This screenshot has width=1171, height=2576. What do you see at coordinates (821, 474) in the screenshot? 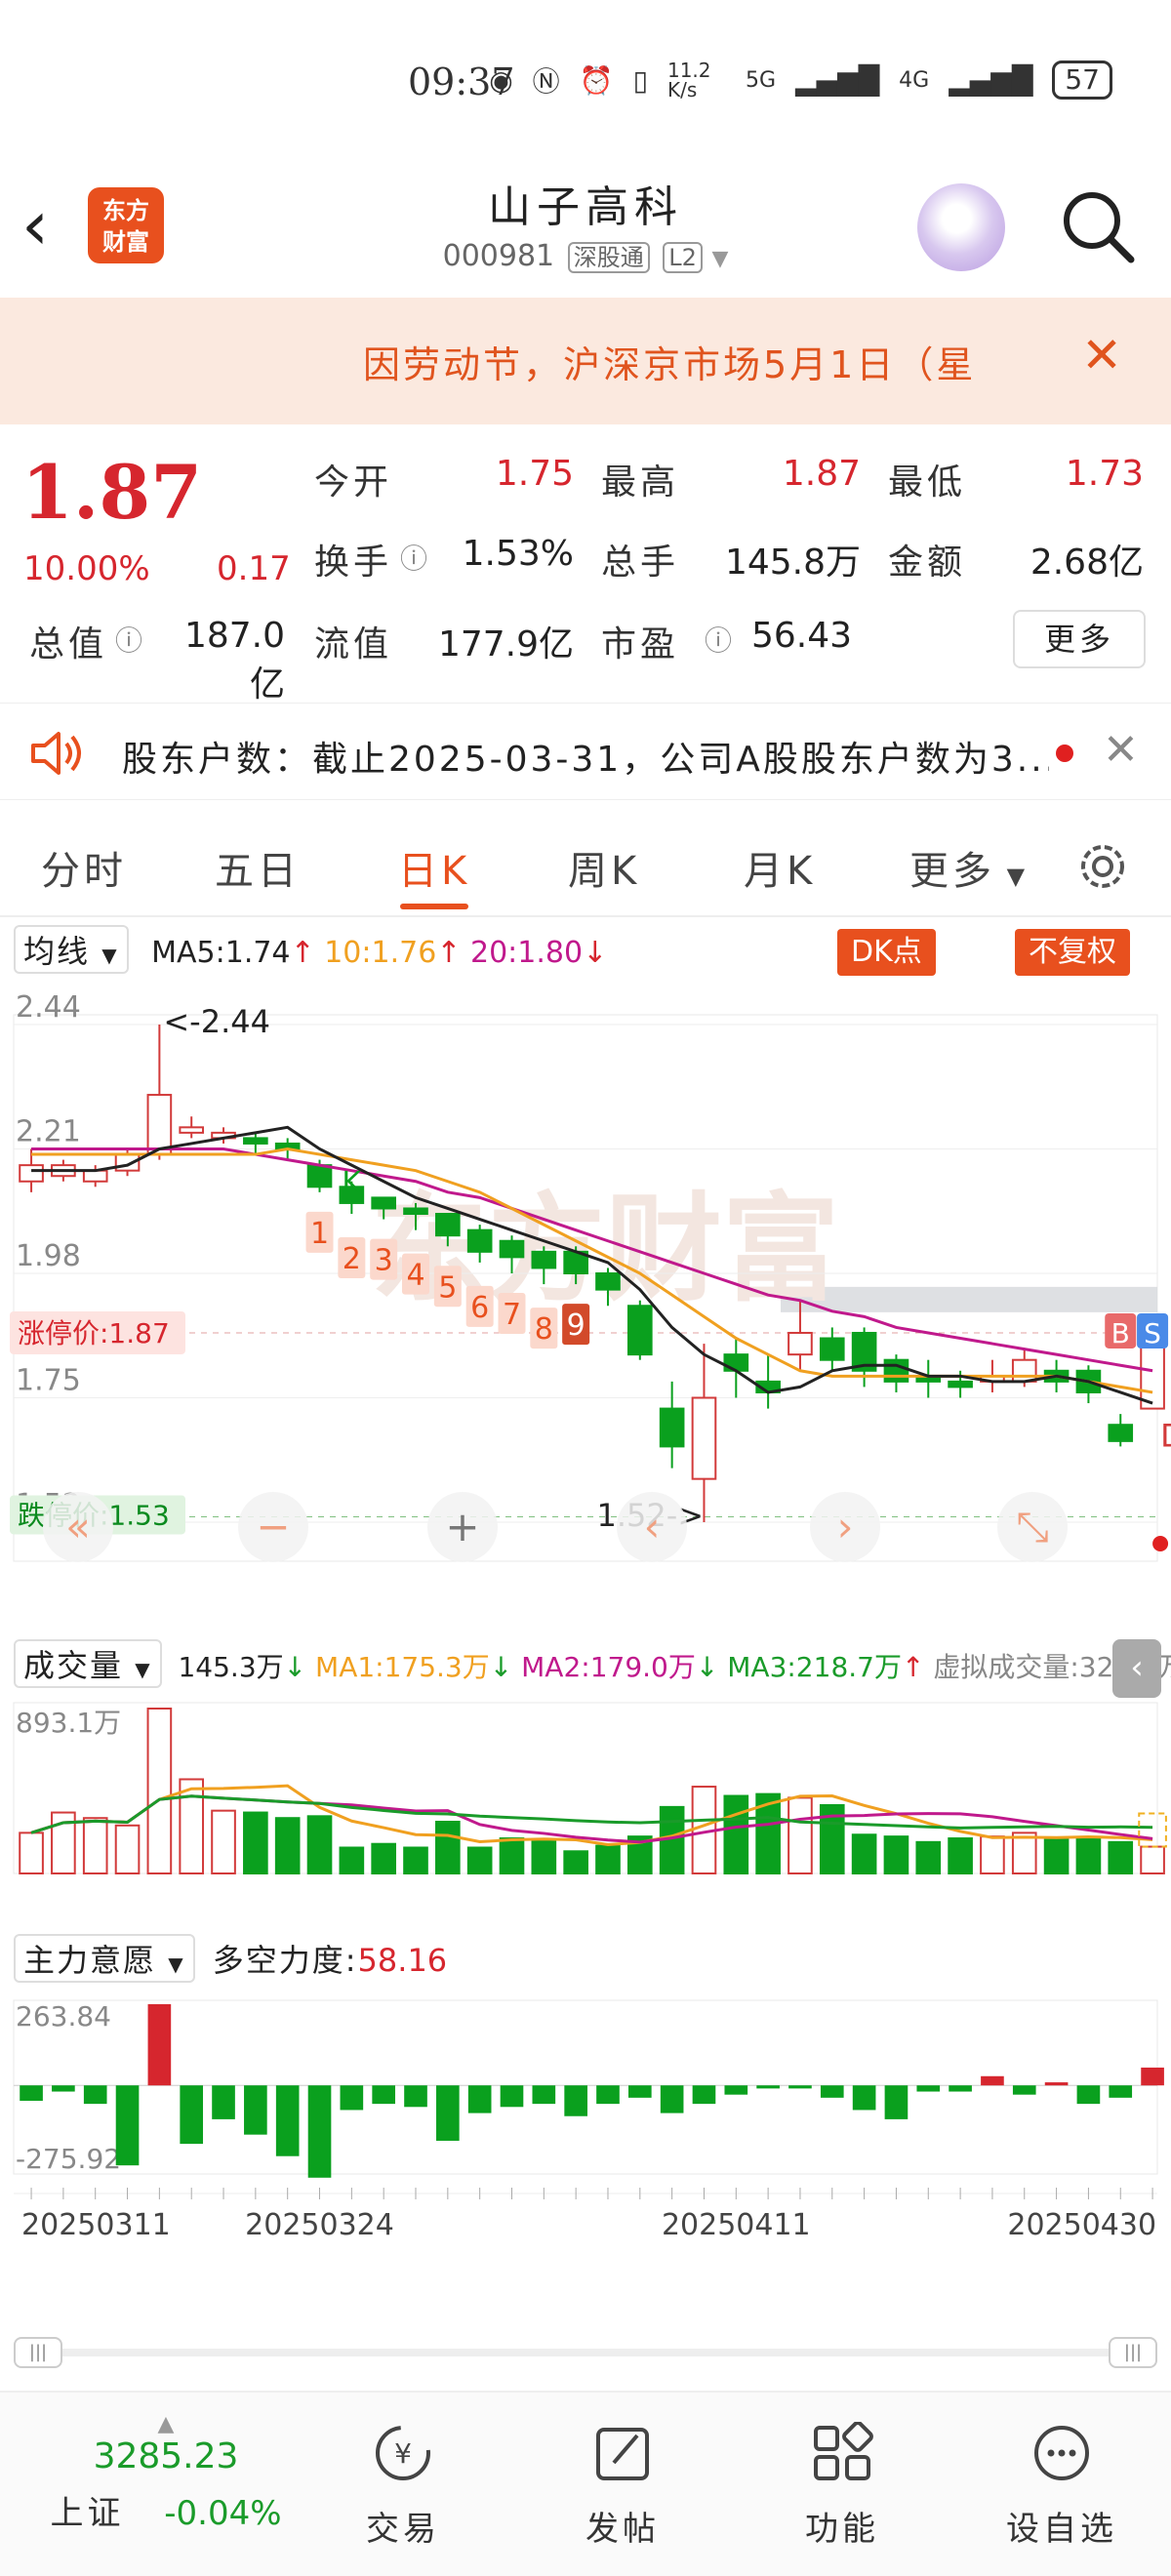
I see `high-value: 1.87` at bounding box center [821, 474].